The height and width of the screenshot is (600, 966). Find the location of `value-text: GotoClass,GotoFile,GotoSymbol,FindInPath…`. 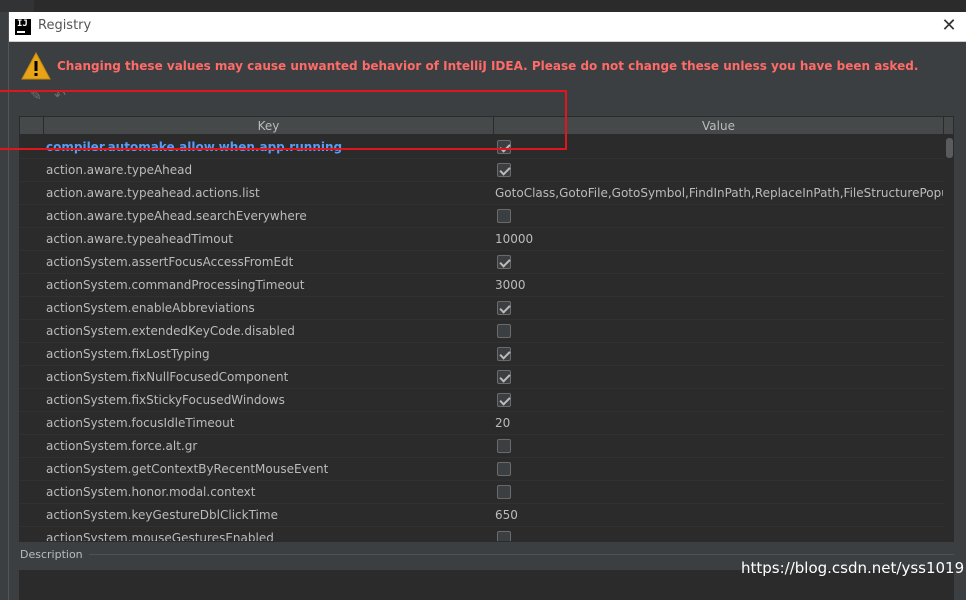

value-text: GotoClass,GotoFile,GotoSymbol,FindInPath… is located at coordinates (719, 193).